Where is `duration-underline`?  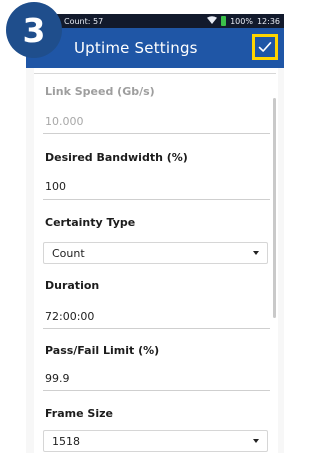 duration-underline is located at coordinates (156, 328).